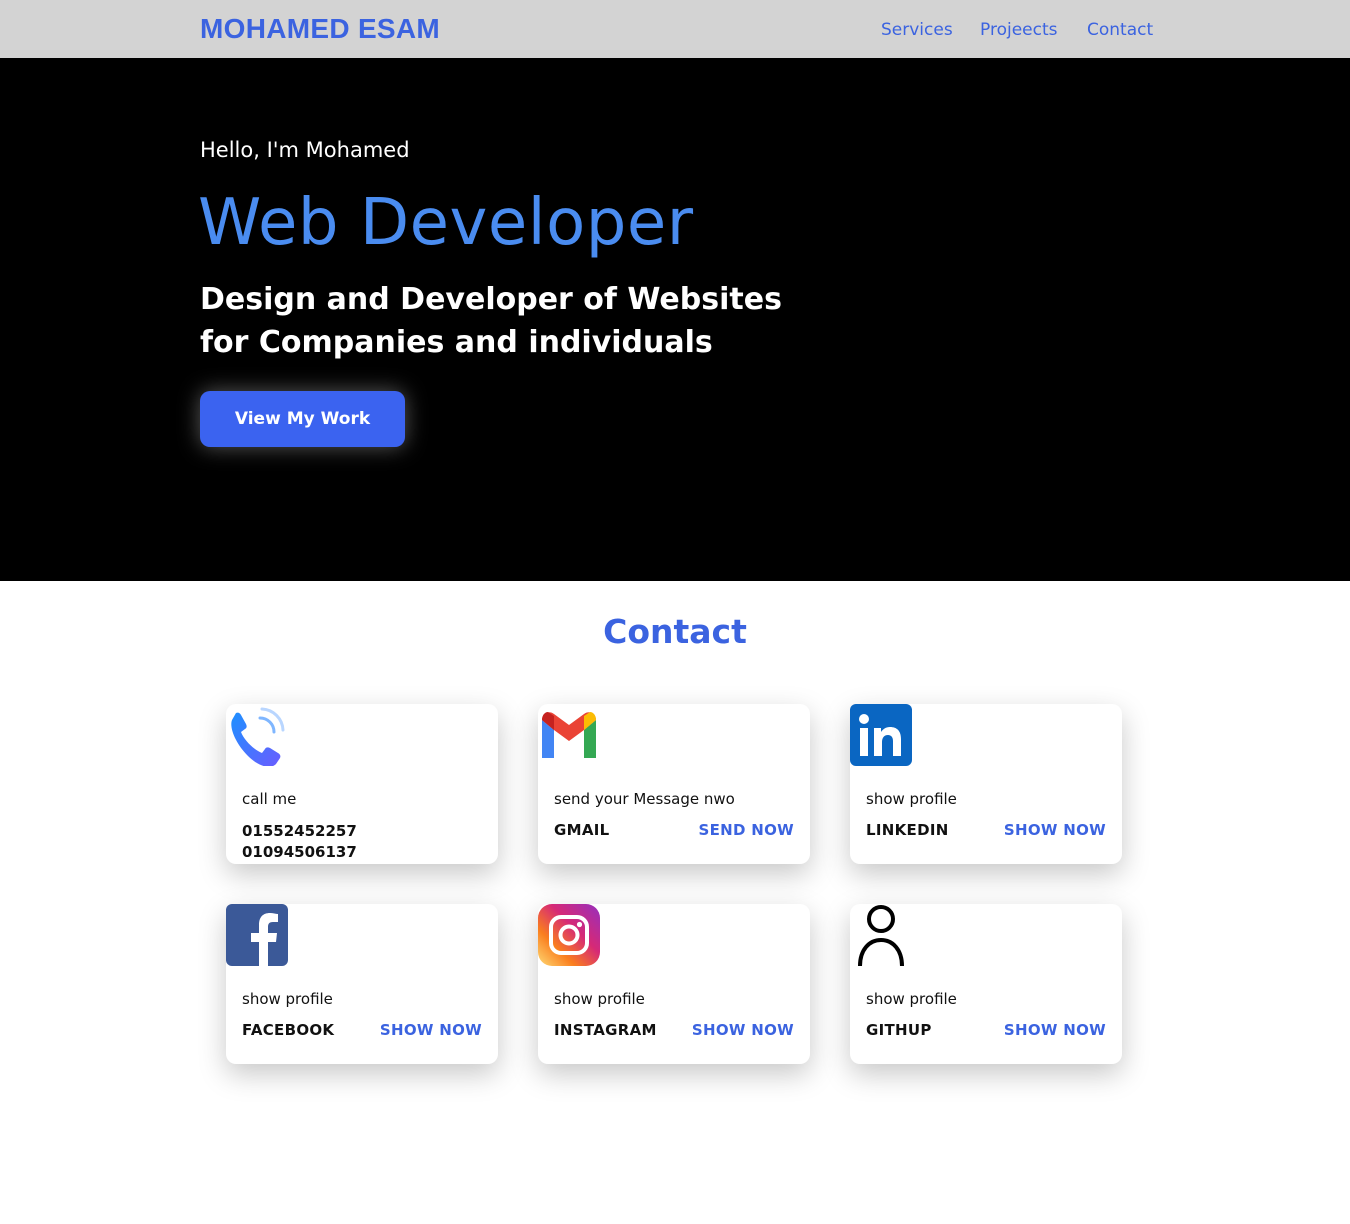 This screenshot has width=1350, height=1224. I want to click on nav-link-contact: Contact, so click(1120, 30).